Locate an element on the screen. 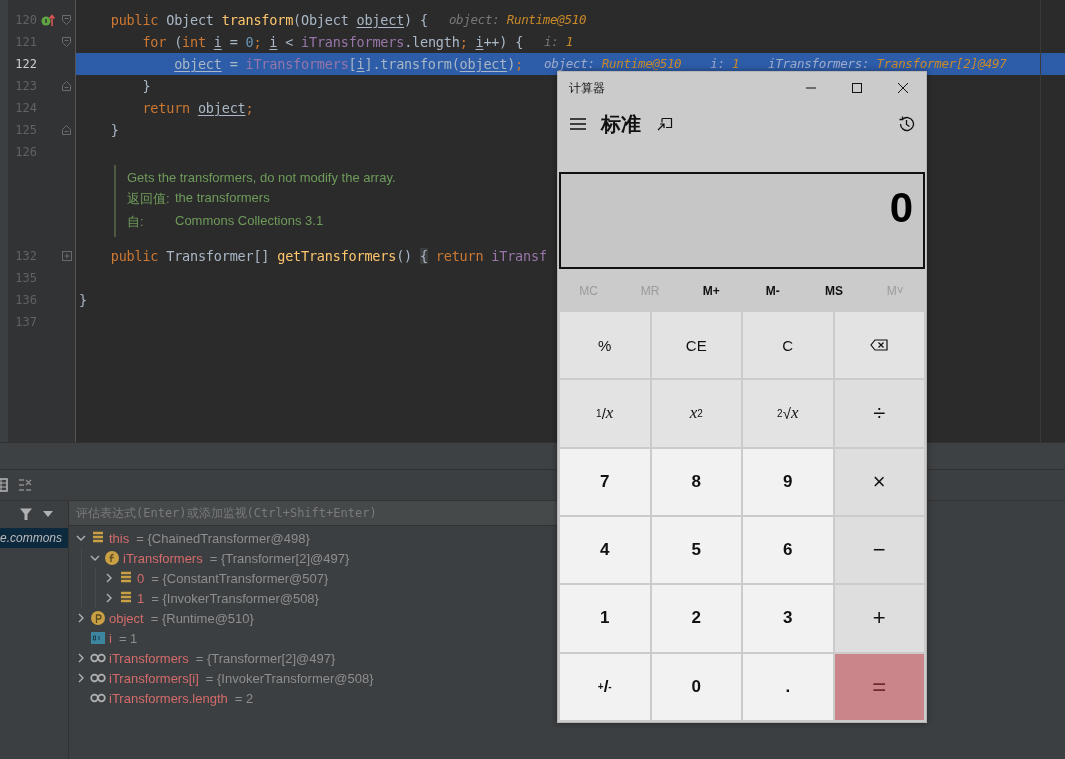 This screenshot has height=759, width=1065. digit-key: 4 is located at coordinates (605, 550).